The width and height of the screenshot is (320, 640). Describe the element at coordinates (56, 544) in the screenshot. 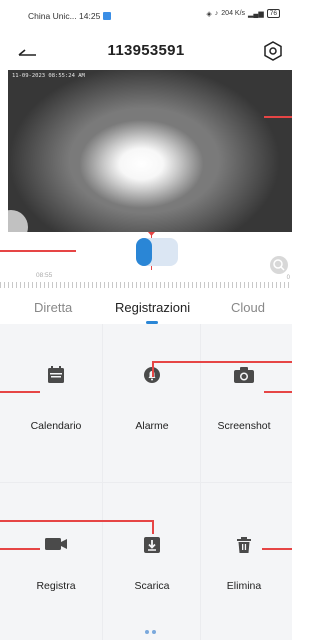

I see `video-camera-icon` at that location.